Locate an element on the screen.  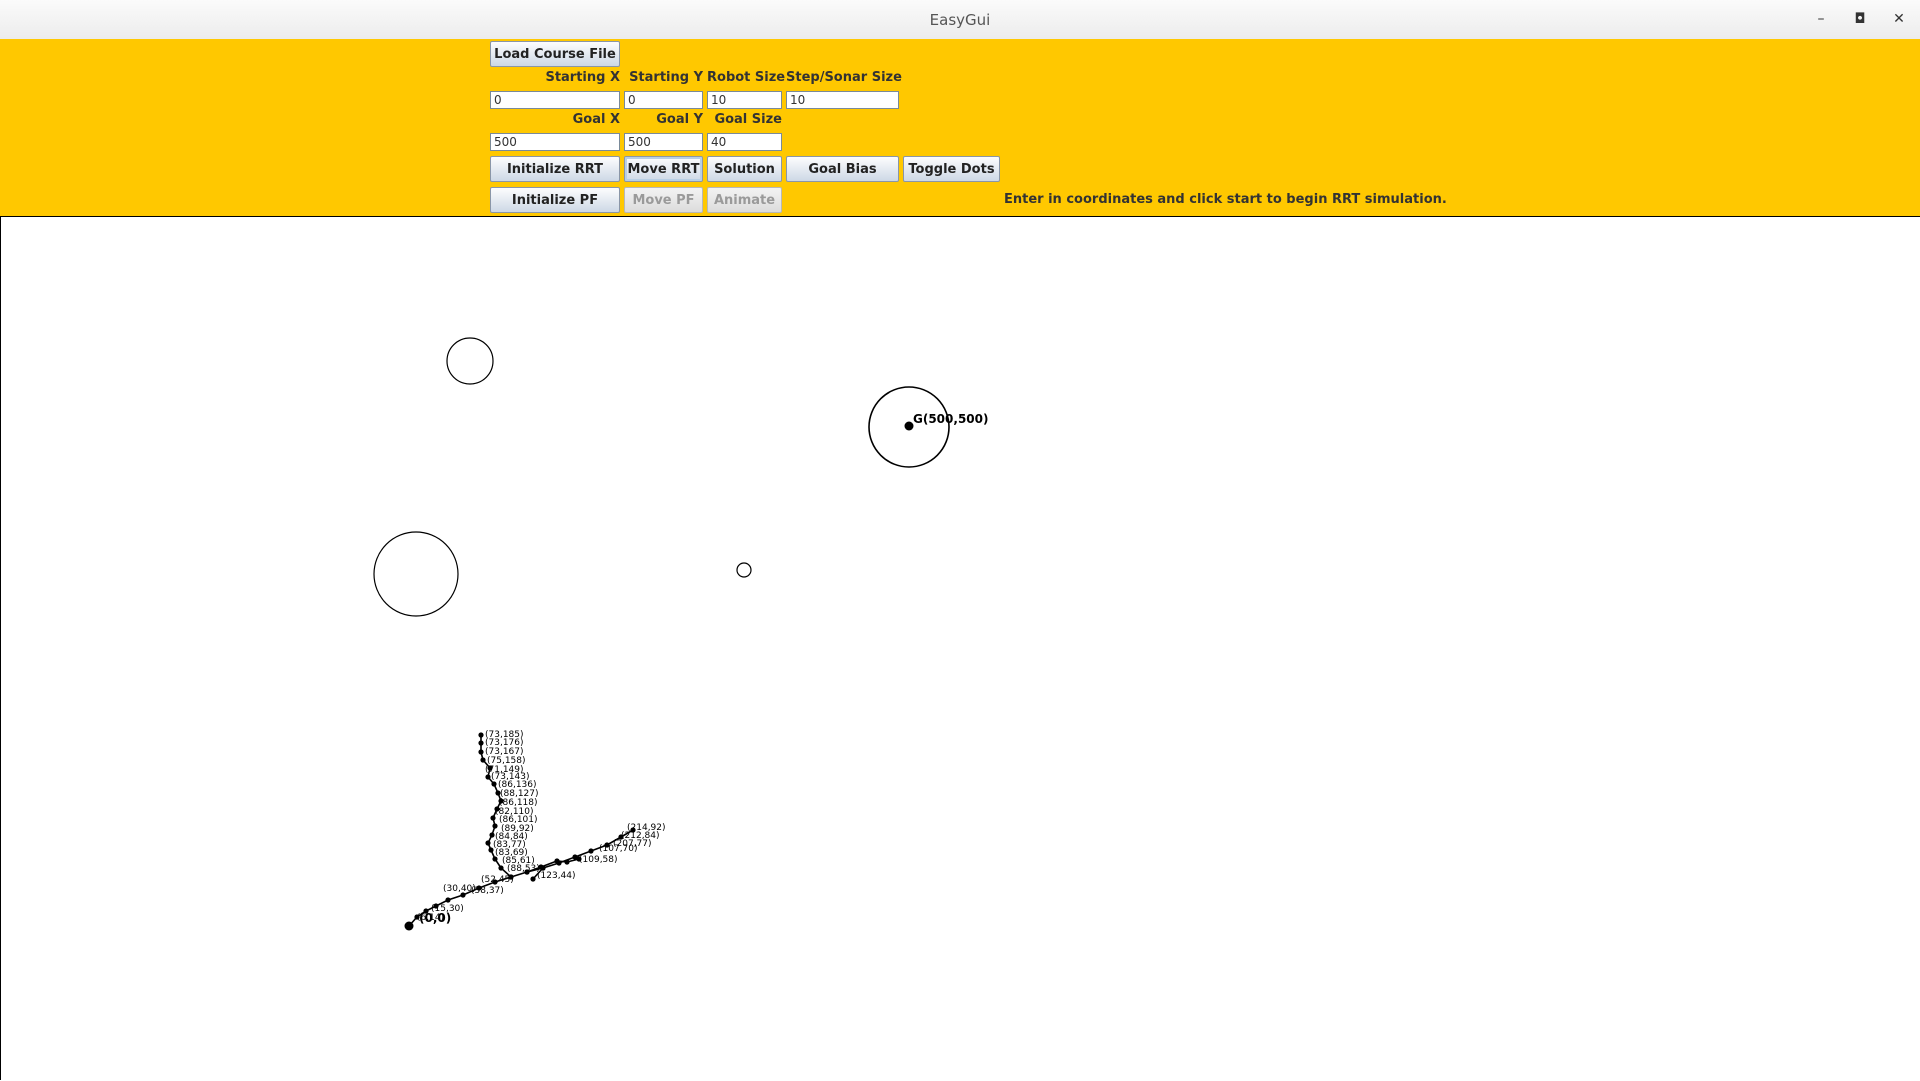
robot-size-label: Robot Size is located at coordinates (746, 77).